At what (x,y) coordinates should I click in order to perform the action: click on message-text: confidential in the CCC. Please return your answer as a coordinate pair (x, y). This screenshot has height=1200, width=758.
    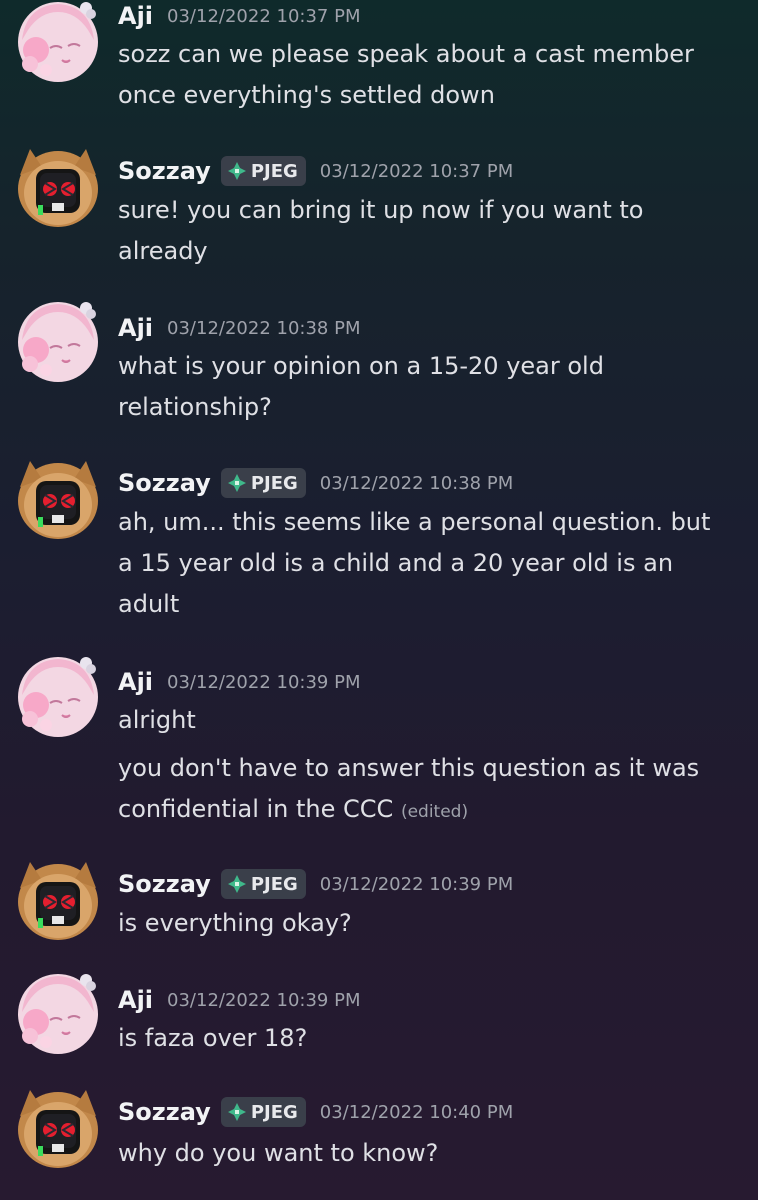
    Looking at the image, I should click on (256, 809).